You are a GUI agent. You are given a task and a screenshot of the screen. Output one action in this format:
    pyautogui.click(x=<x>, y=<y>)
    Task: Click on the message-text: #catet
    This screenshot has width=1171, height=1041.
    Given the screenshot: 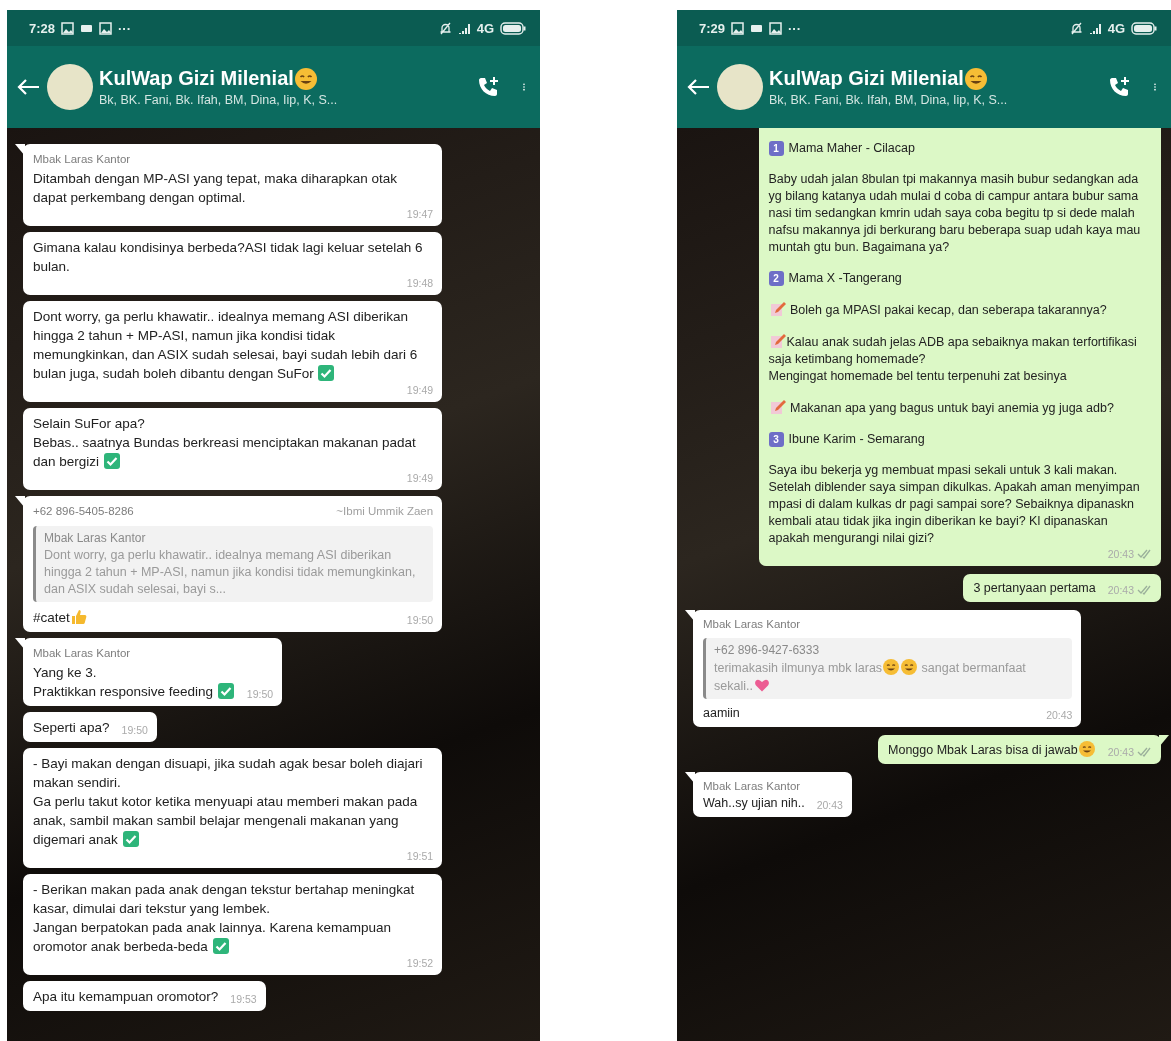 What is the action you would take?
    pyautogui.click(x=60, y=617)
    